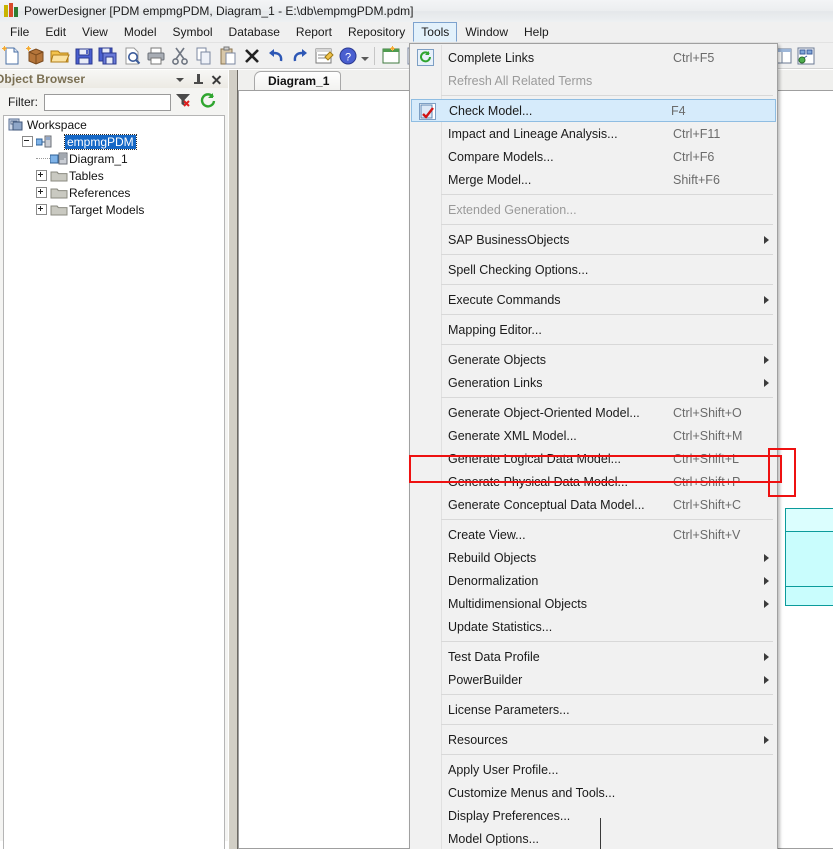 The width and height of the screenshot is (833, 849). I want to click on tree-node-workspace: Workspace, so click(114, 124).